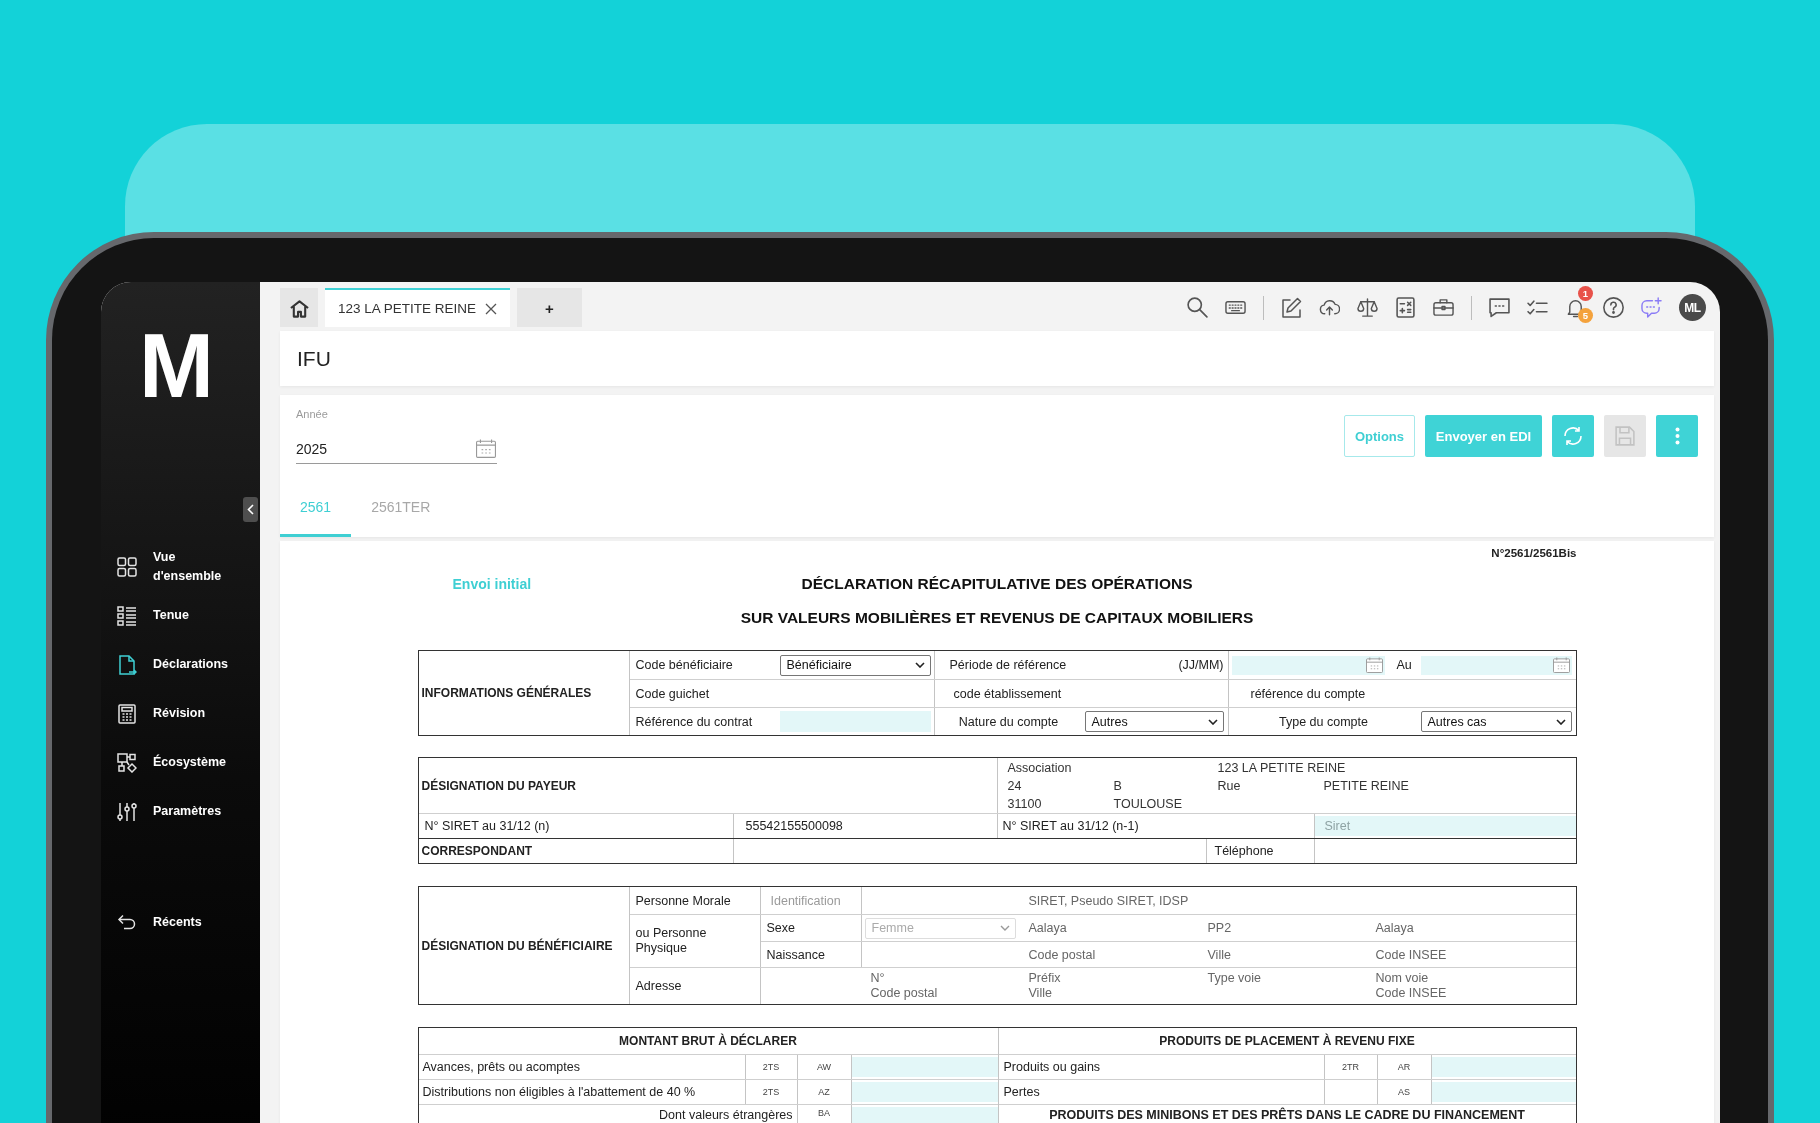  What do you see at coordinates (127, 615) in the screenshot?
I see `list-icon` at bounding box center [127, 615].